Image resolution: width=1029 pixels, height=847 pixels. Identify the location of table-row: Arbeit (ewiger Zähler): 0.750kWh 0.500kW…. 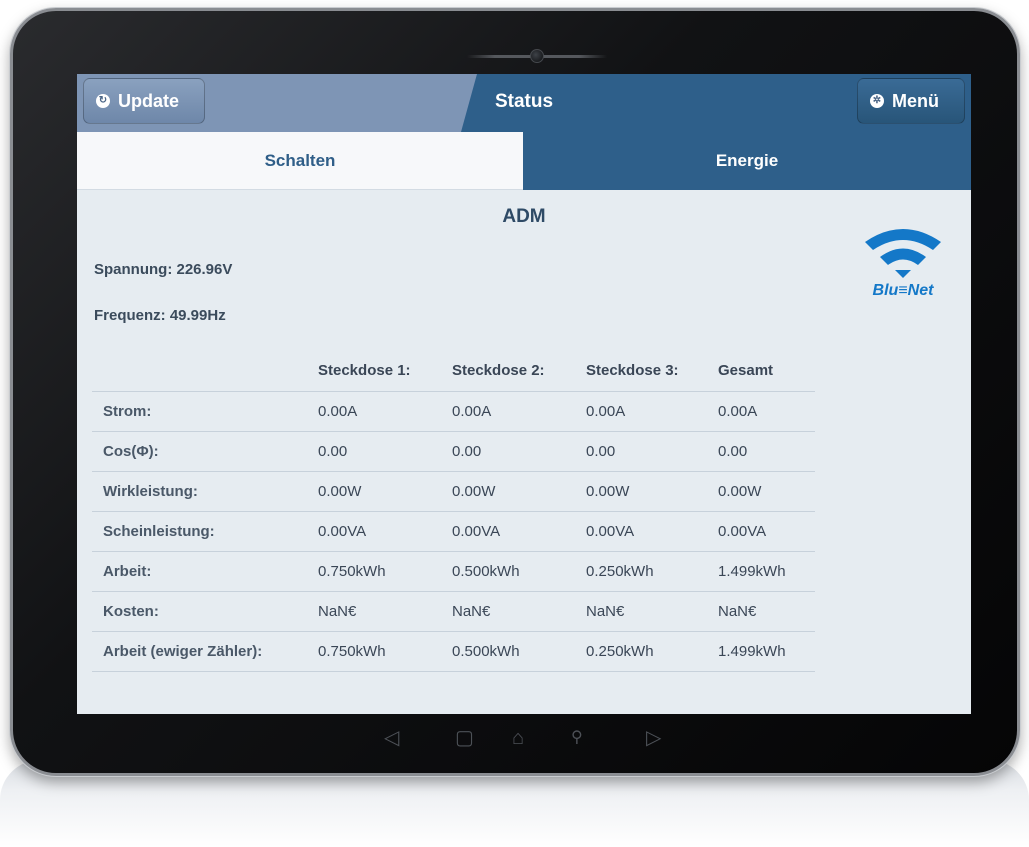
(453, 651).